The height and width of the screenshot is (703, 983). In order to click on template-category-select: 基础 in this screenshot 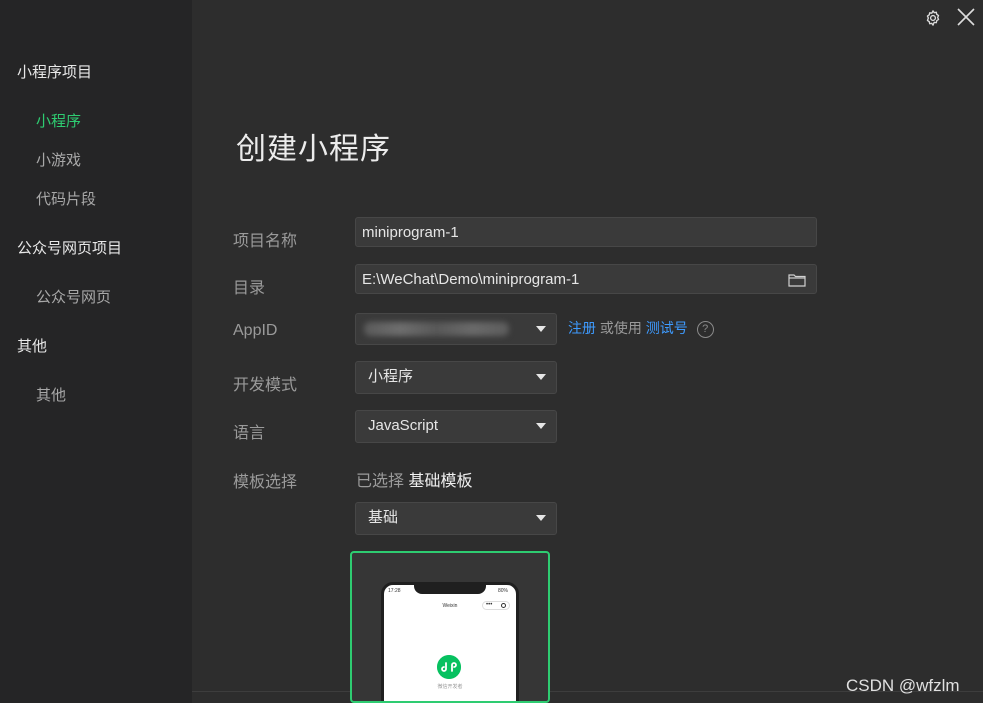, I will do `click(456, 518)`.